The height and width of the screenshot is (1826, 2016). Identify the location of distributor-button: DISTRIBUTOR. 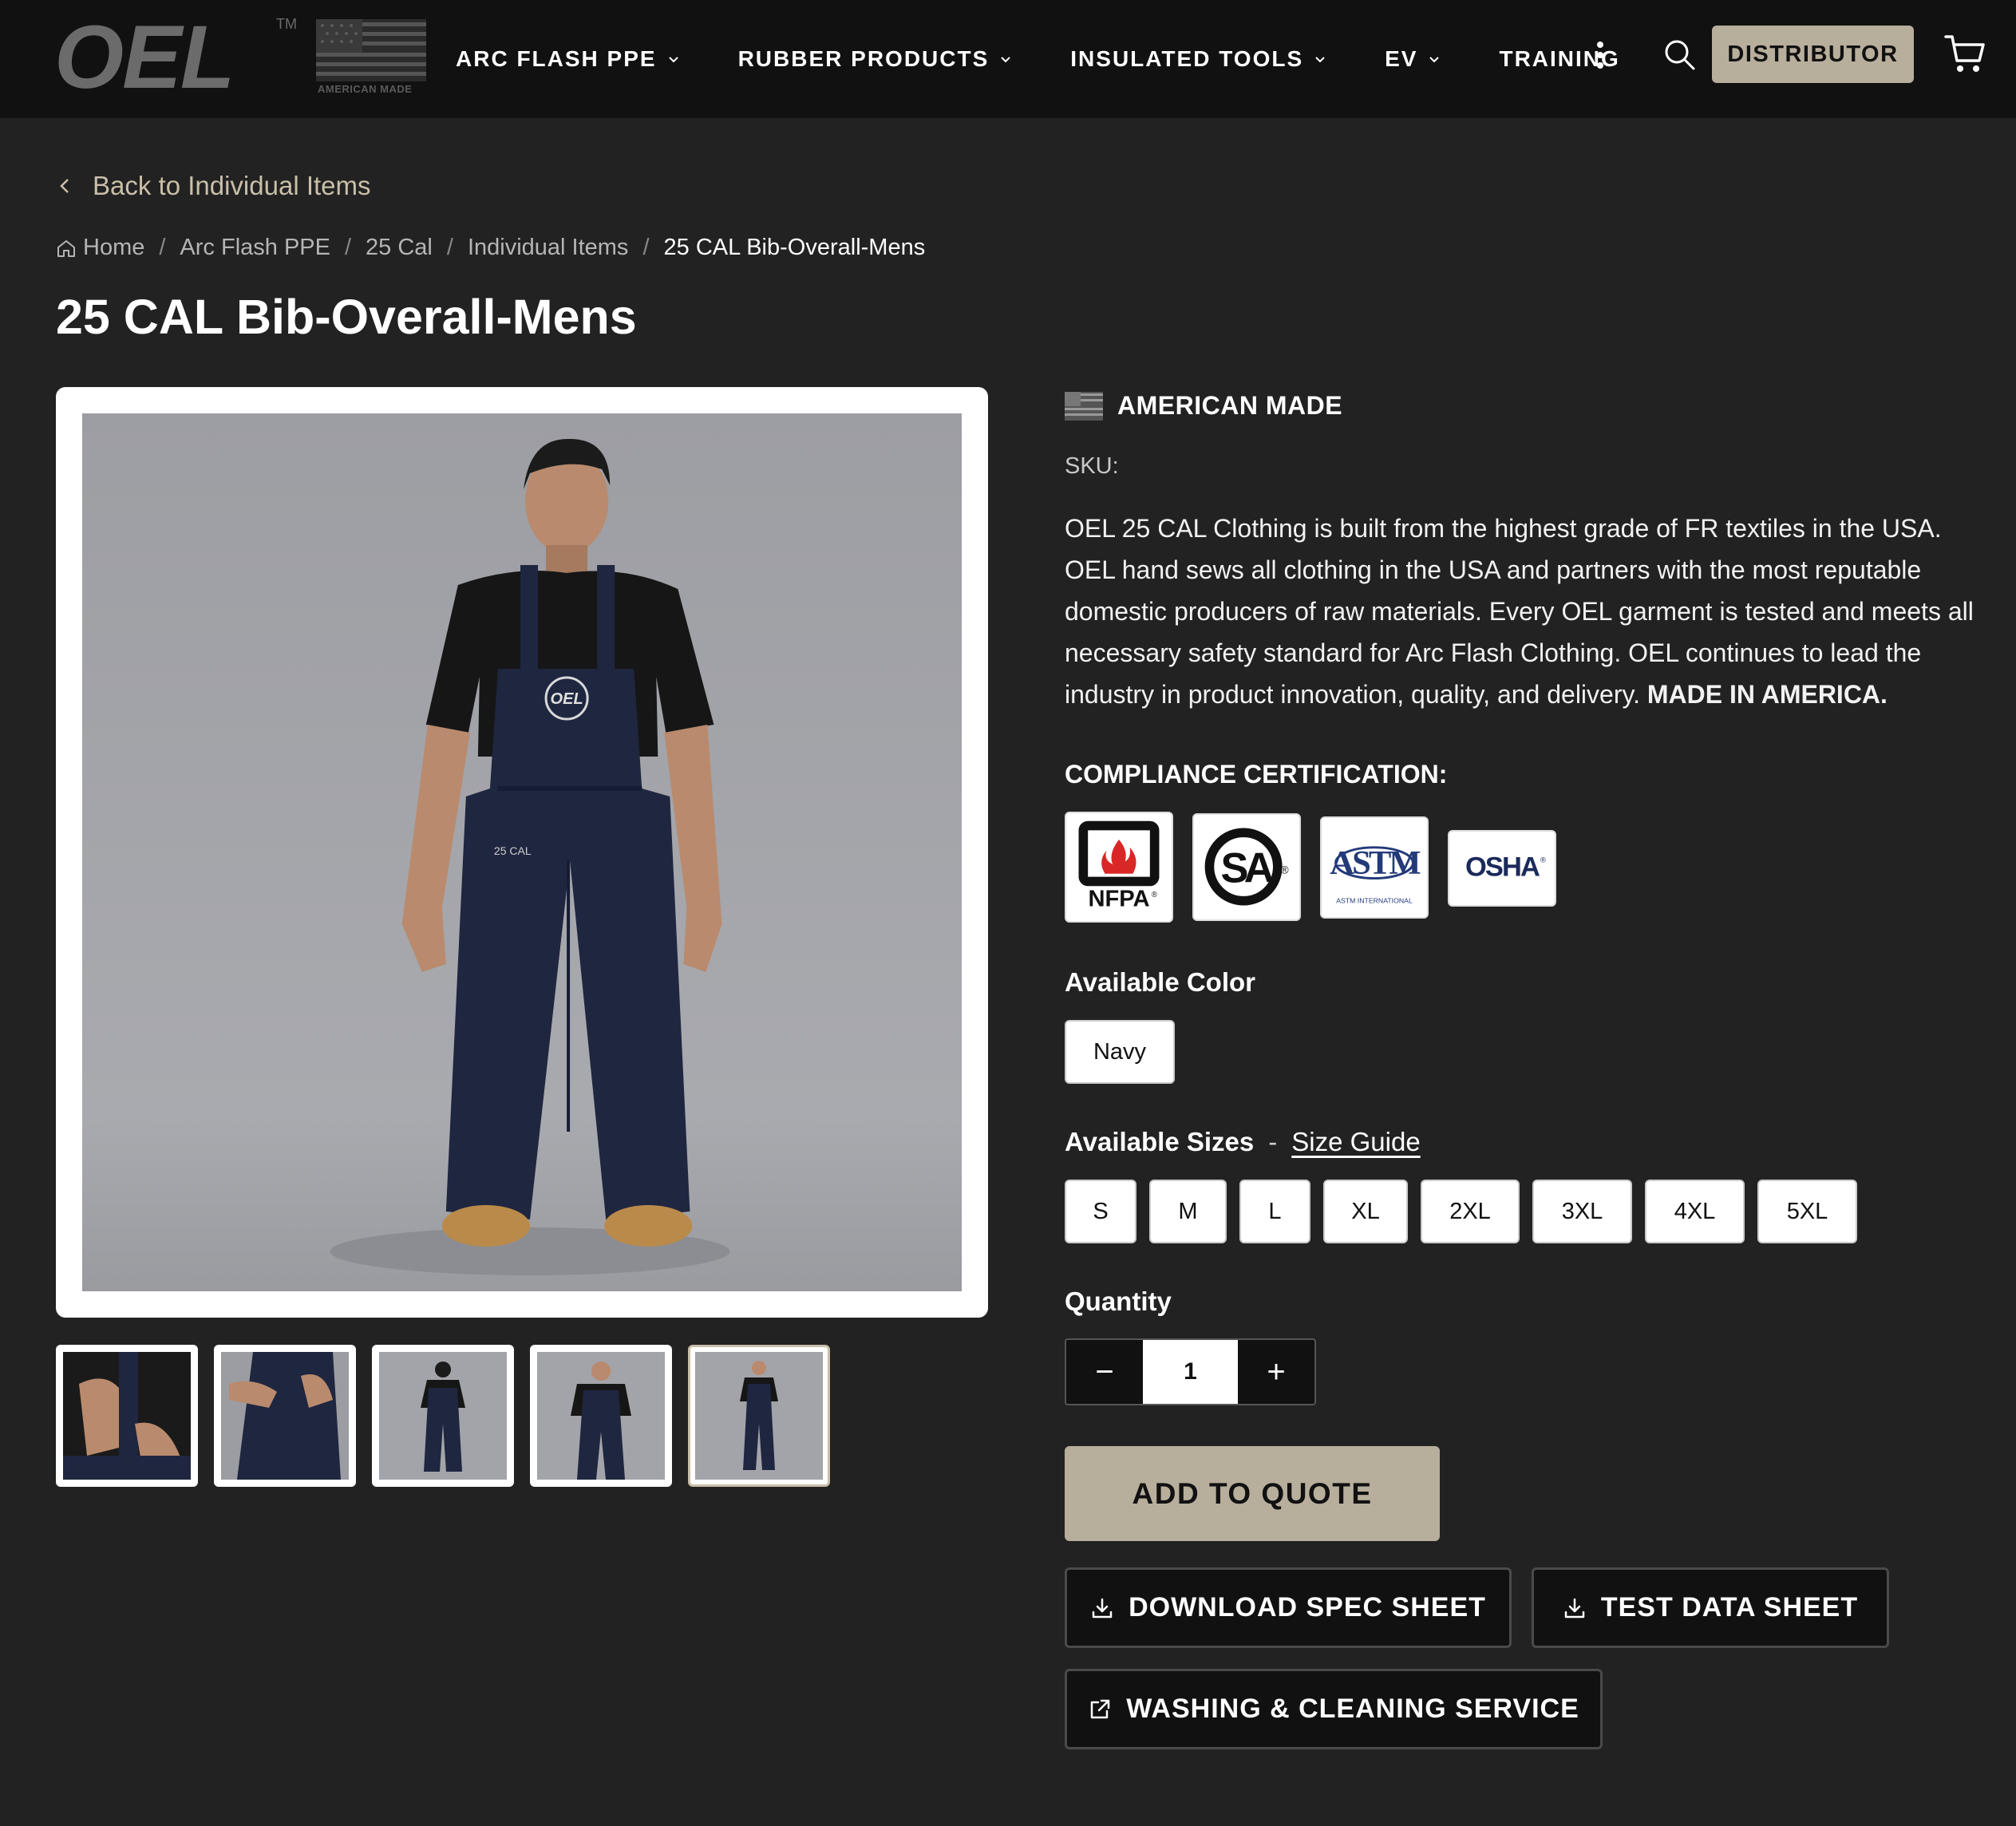
(1813, 55).